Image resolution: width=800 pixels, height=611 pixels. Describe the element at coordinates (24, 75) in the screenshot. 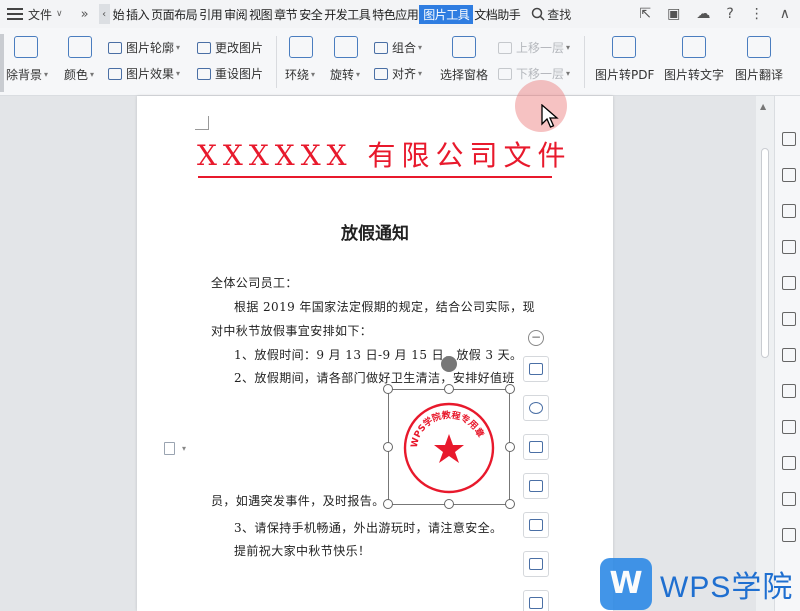

I see `remove-background-label: 除背景` at that location.